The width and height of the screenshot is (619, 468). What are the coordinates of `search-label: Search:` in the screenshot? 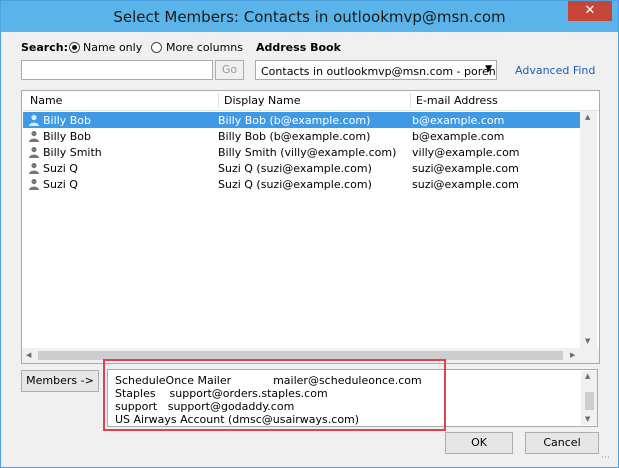 It's located at (44, 47).